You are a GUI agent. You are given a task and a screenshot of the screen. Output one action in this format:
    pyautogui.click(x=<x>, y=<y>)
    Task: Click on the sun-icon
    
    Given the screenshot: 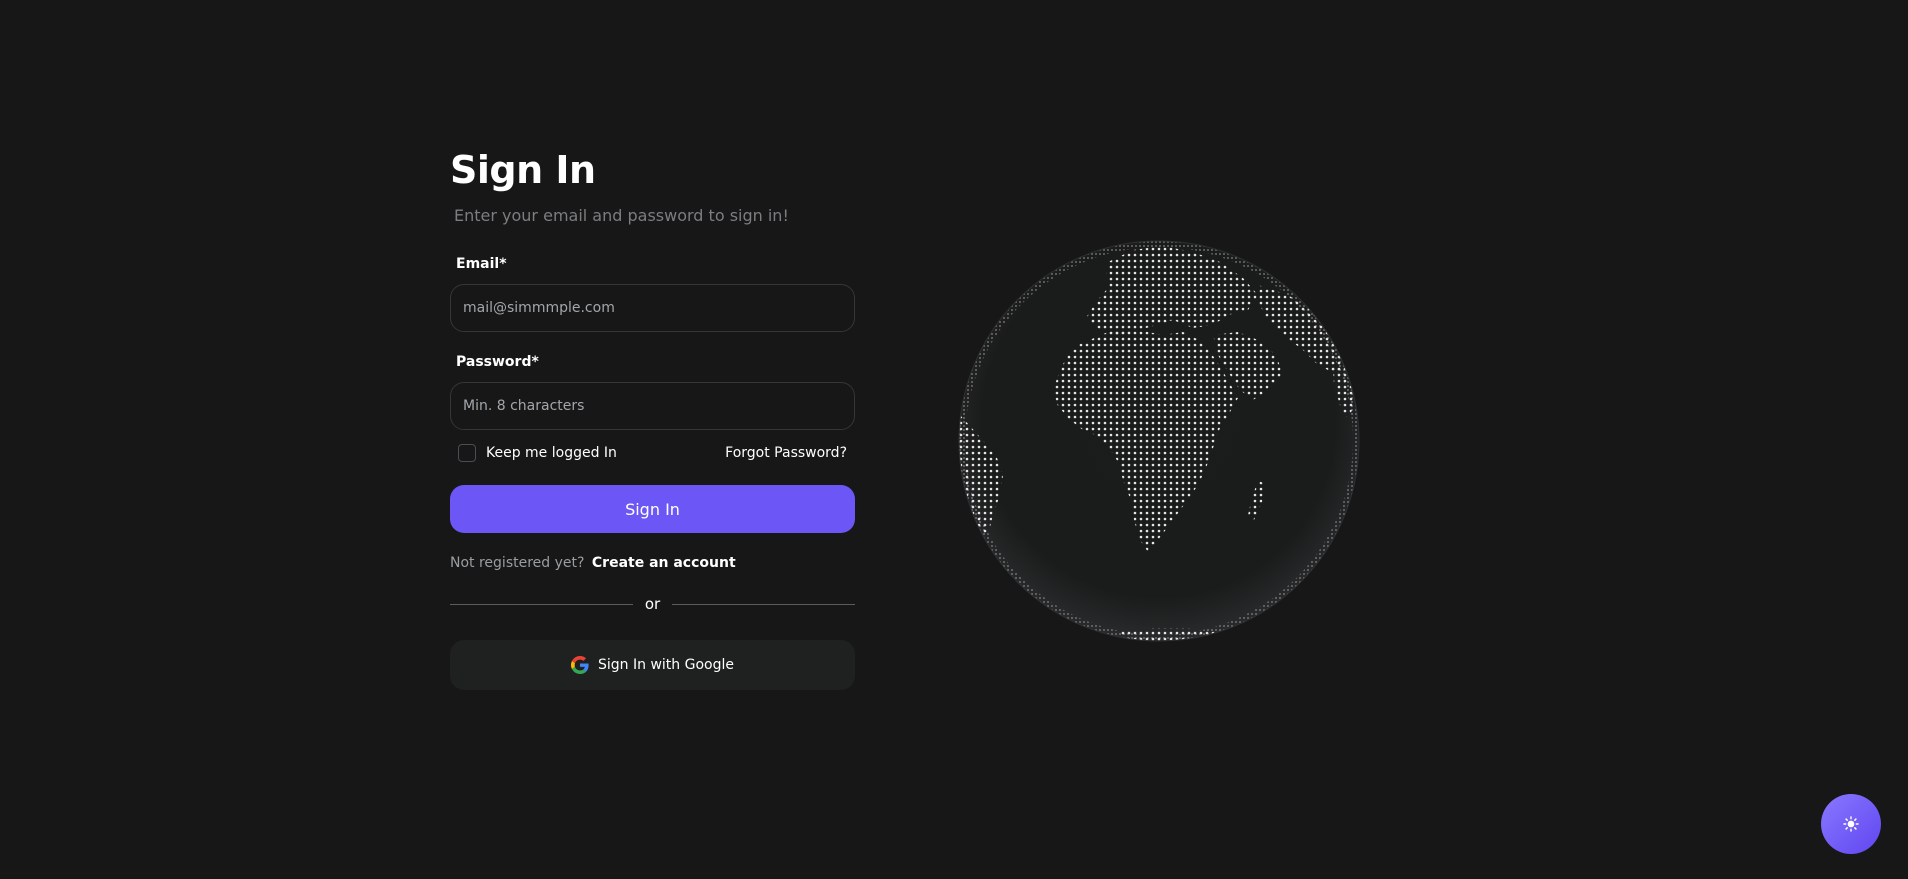 What is the action you would take?
    pyautogui.click(x=1851, y=824)
    